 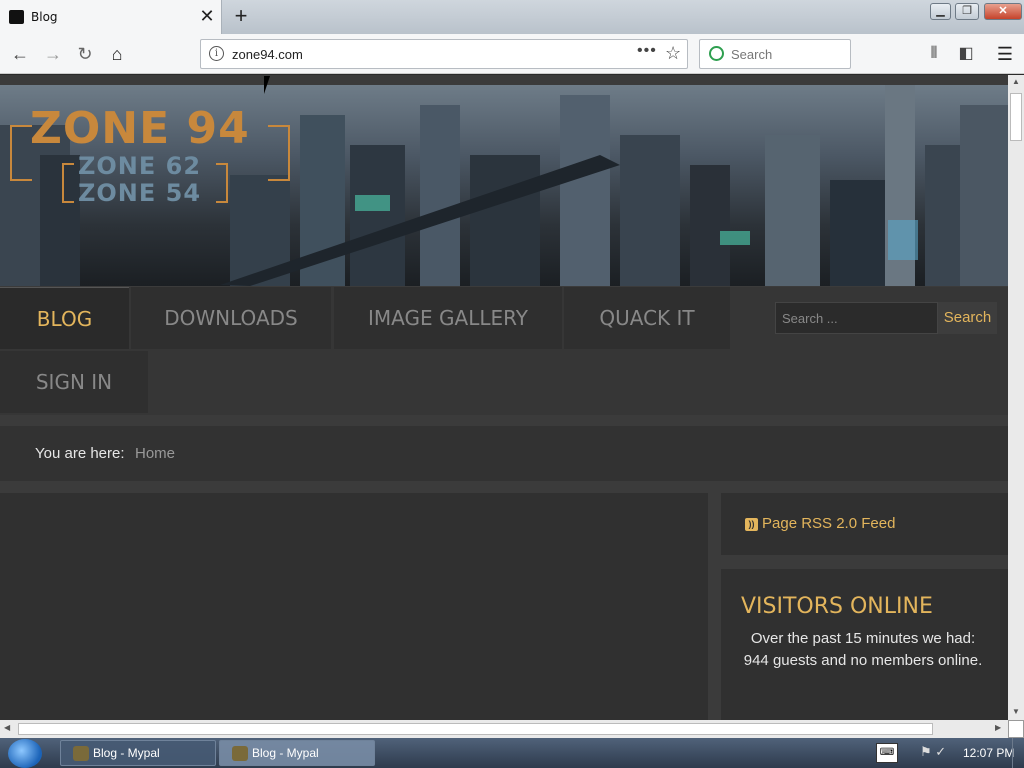 What do you see at coordinates (647, 318) in the screenshot?
I see `menu-item-quack-it: QUACK IT` at bounding box center [647, 318].